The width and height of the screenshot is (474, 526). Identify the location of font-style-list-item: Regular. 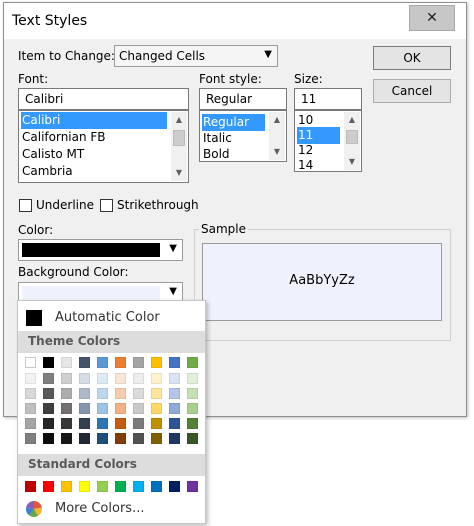
(233, 122).